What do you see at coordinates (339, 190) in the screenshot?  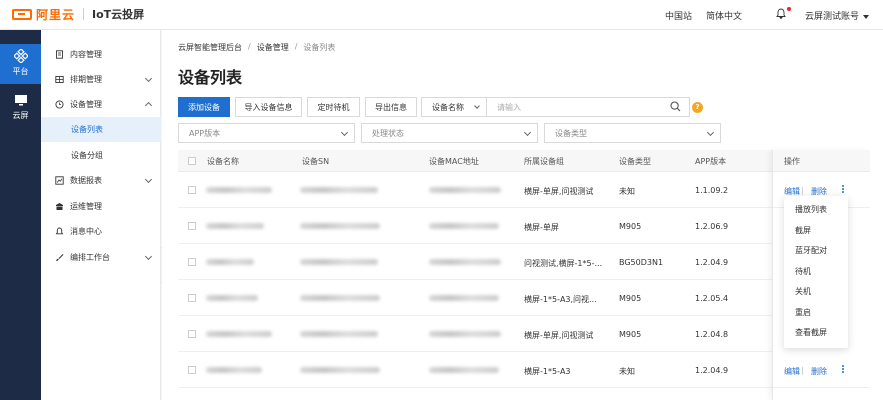 I see `redacted-device-sn` at bounding box center [339, 190].